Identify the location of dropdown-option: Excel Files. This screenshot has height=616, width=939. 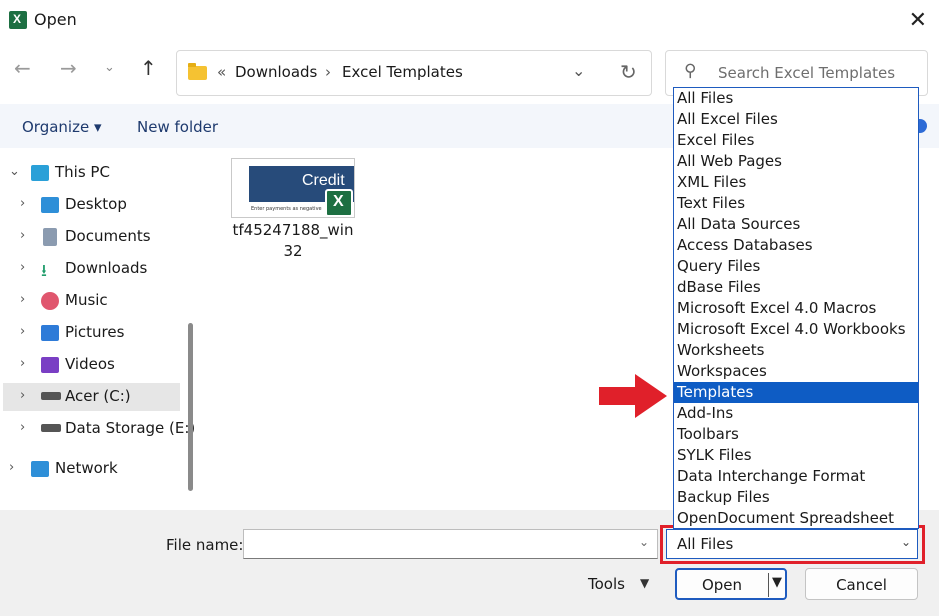
(796, 140).